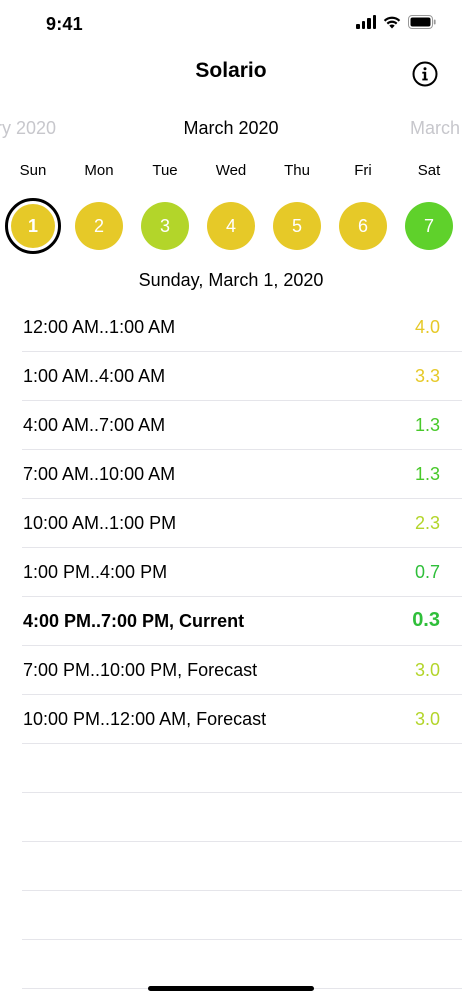 This screenshot has width=462, height=1000. What do you see at coordinates (231, 170) in the screenshot?
I see `weekday-label: Wed` at bounding box center [231, 170].